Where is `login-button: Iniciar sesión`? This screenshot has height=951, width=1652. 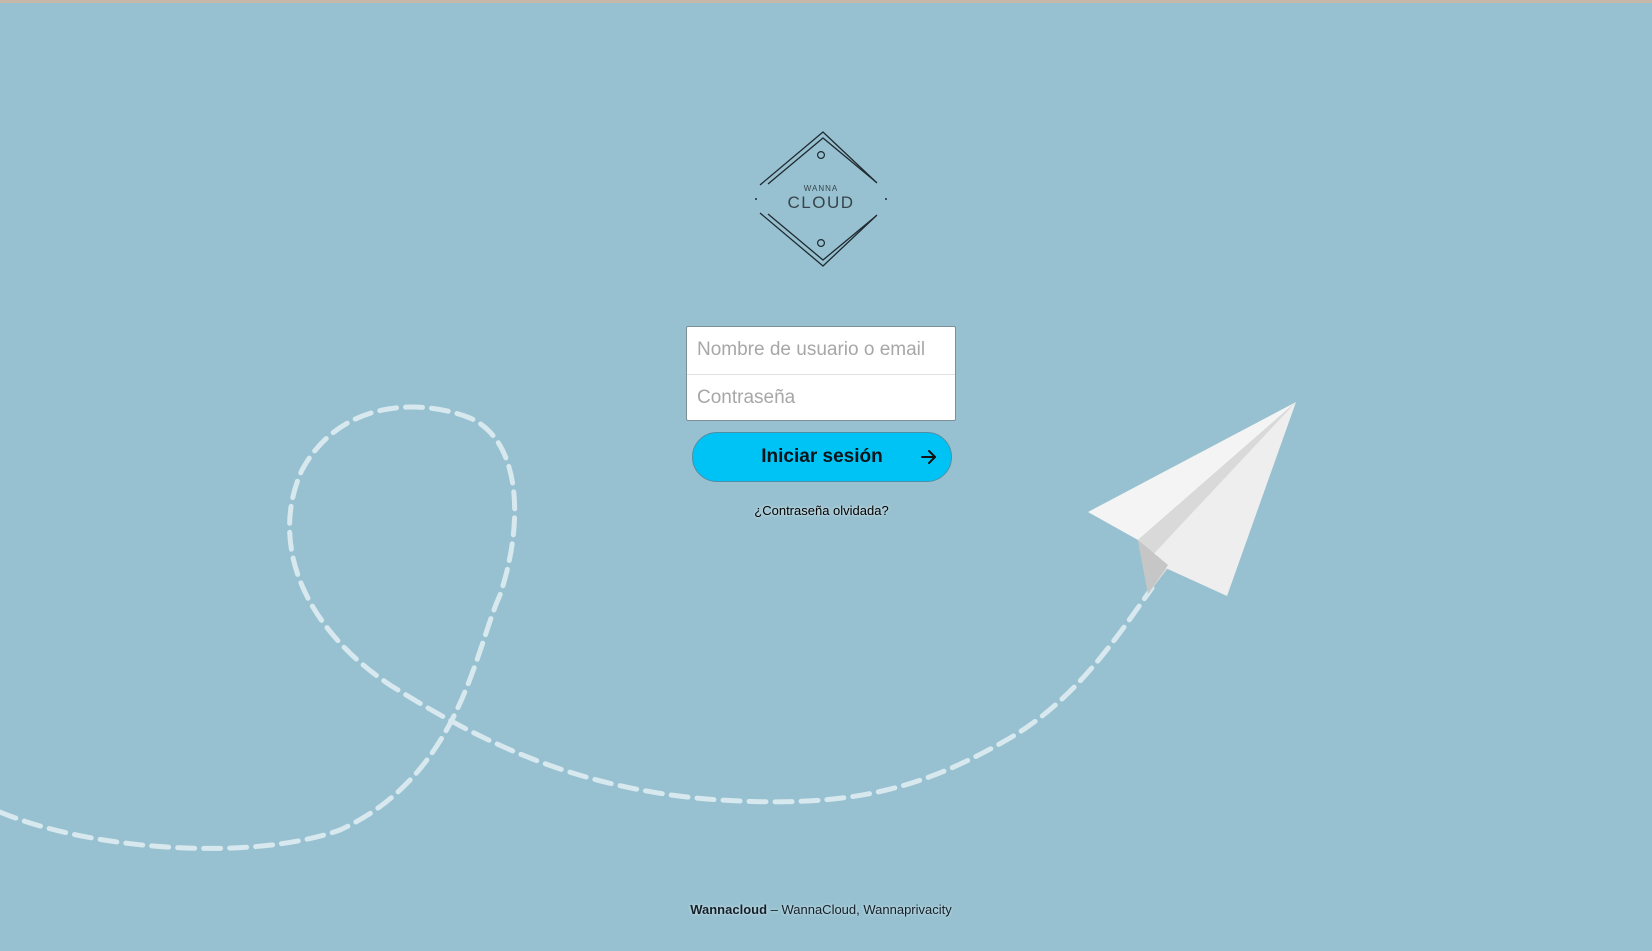 login-button: Iniciar sesión is located at coordinates (822, 457).